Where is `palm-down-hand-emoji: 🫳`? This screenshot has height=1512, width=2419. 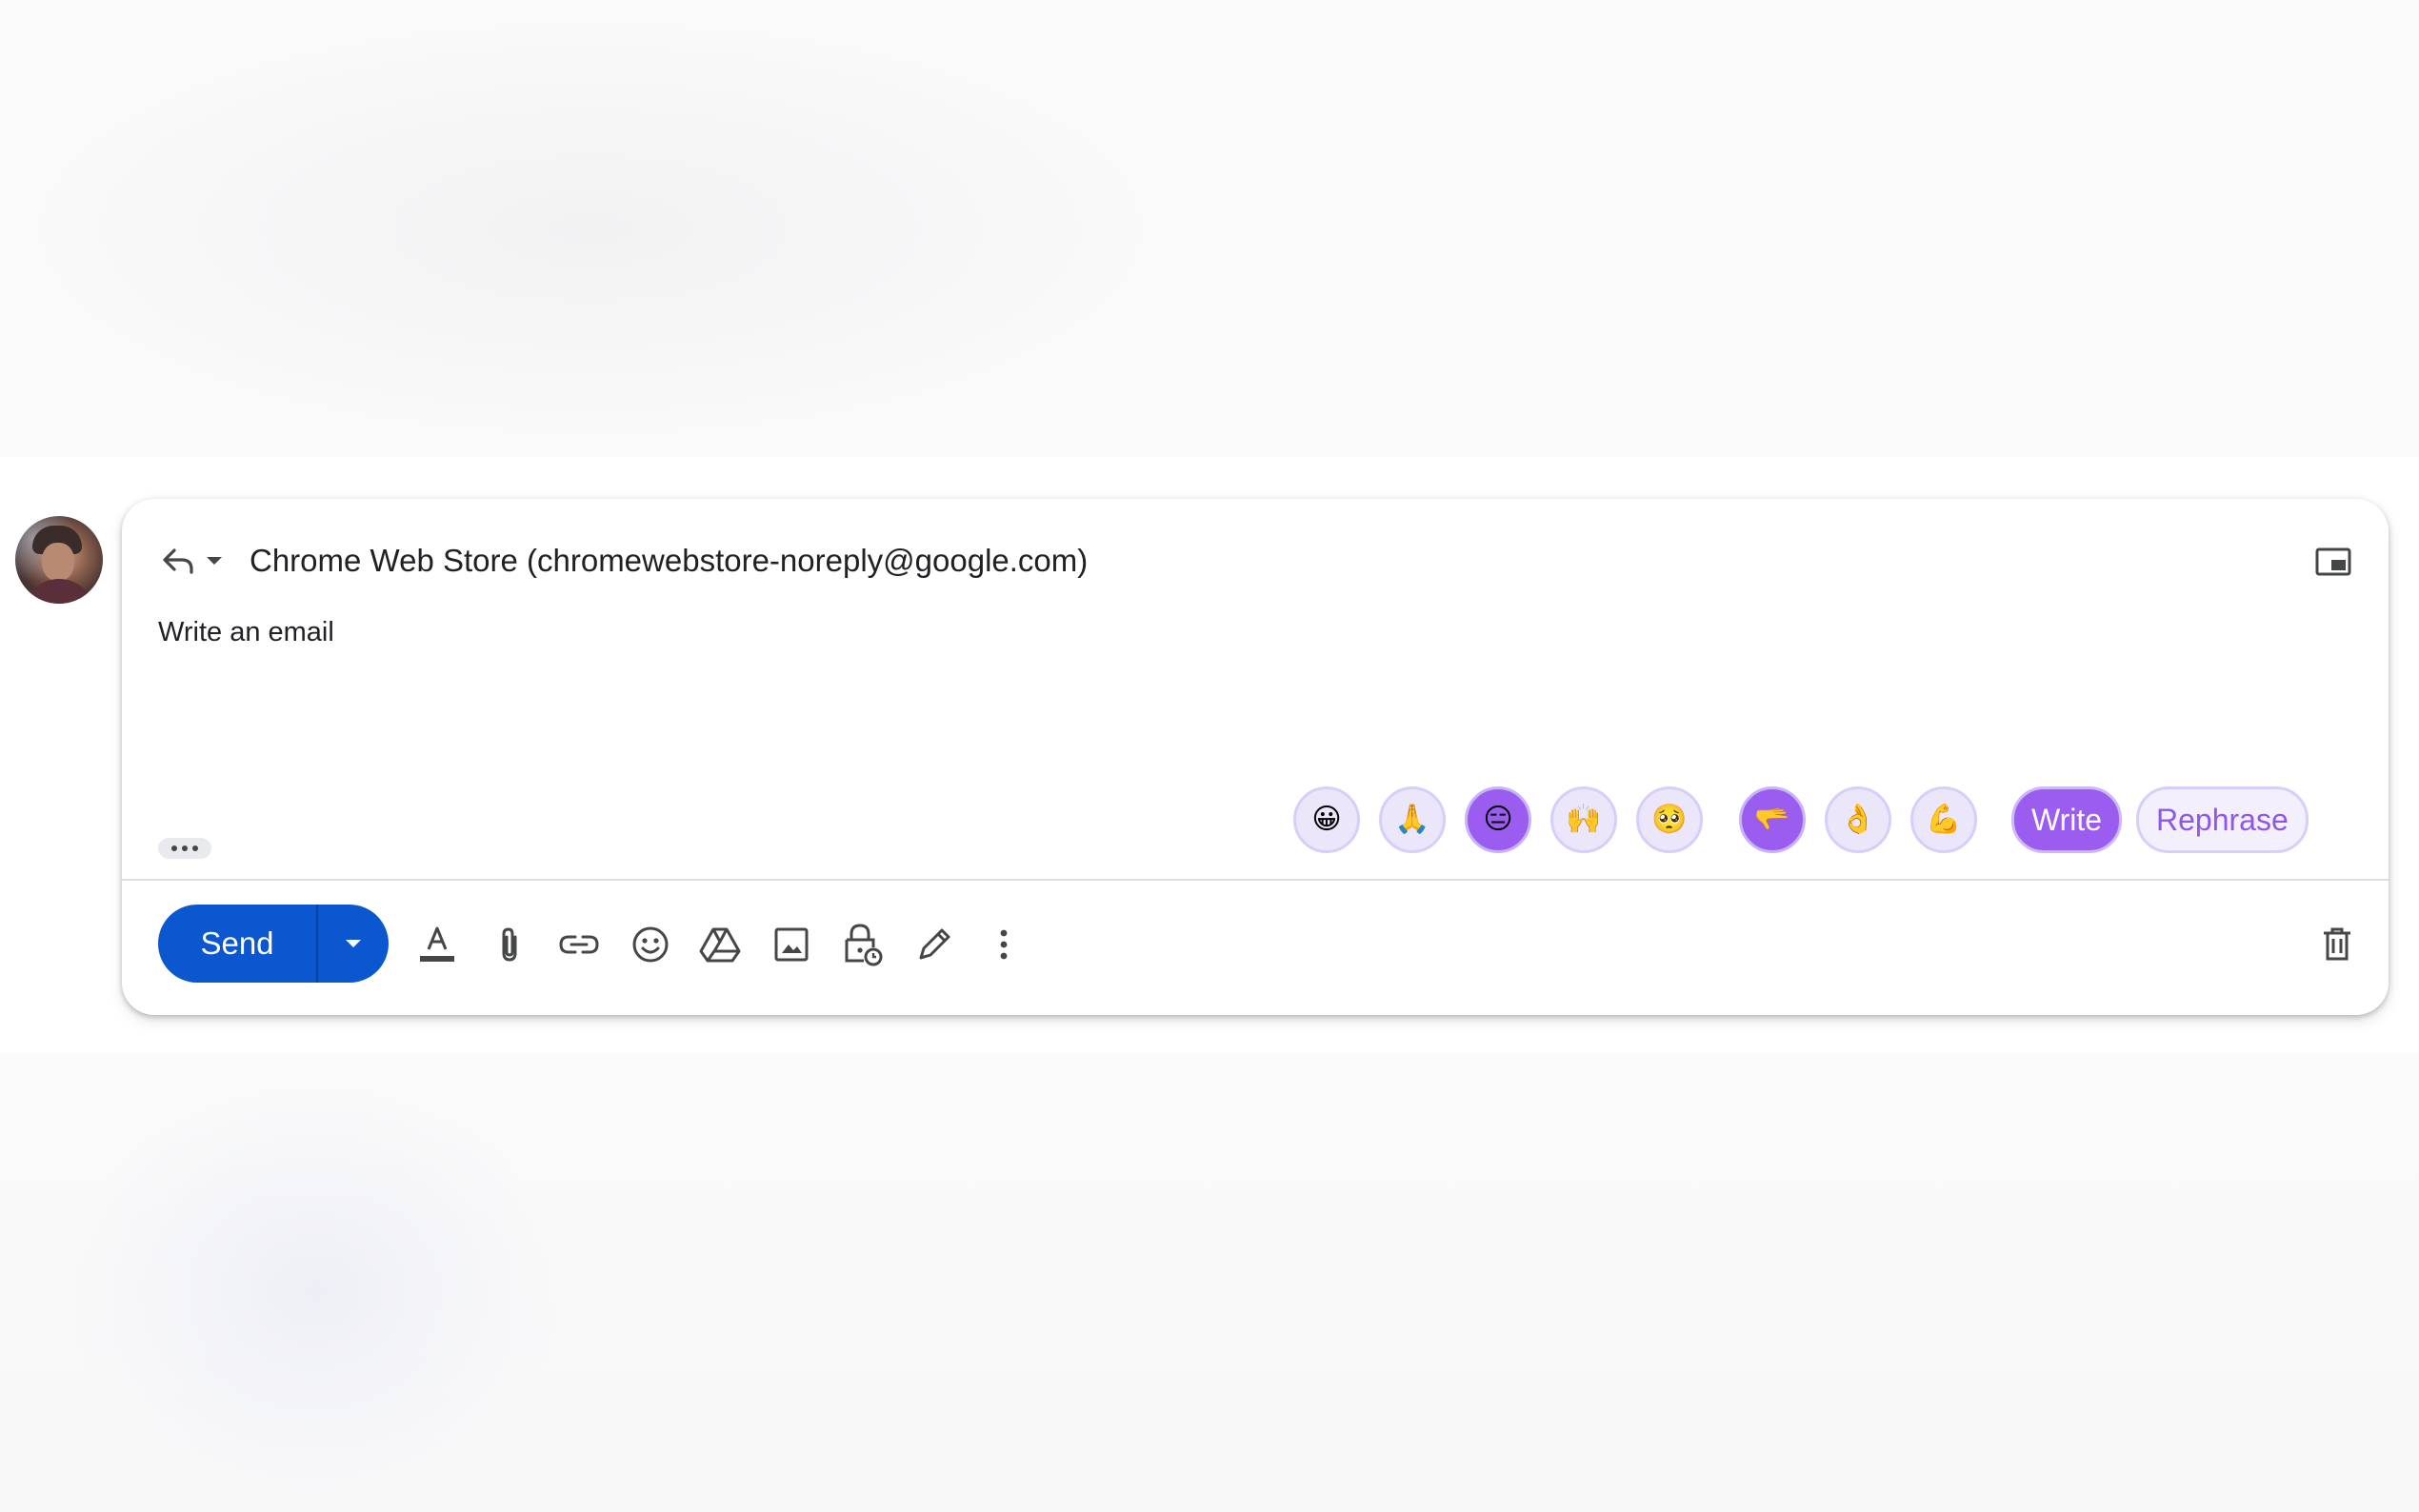 palm-down-hand-emoji: 🫳 is located at coordinates (1772, 819).